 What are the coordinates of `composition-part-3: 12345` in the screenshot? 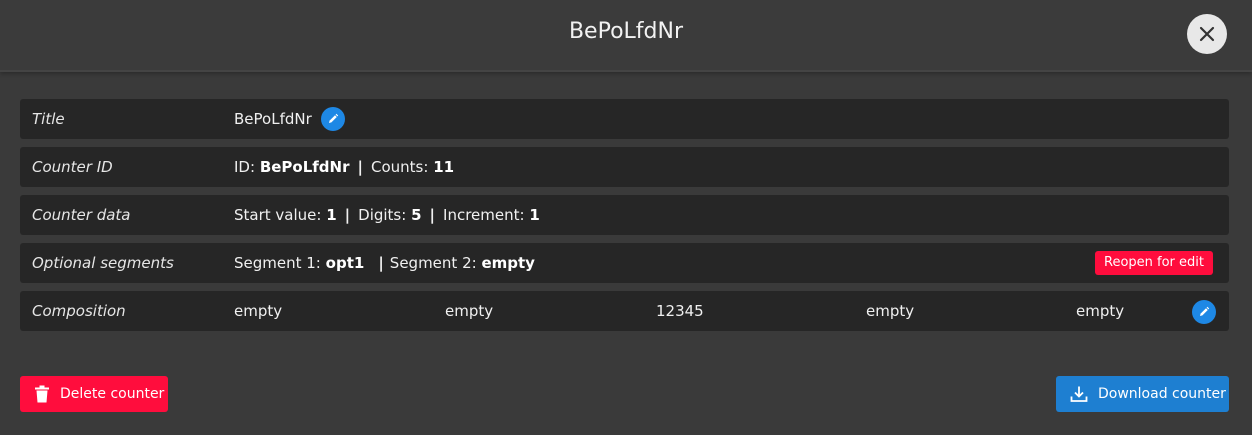 It's located at (680, 311).